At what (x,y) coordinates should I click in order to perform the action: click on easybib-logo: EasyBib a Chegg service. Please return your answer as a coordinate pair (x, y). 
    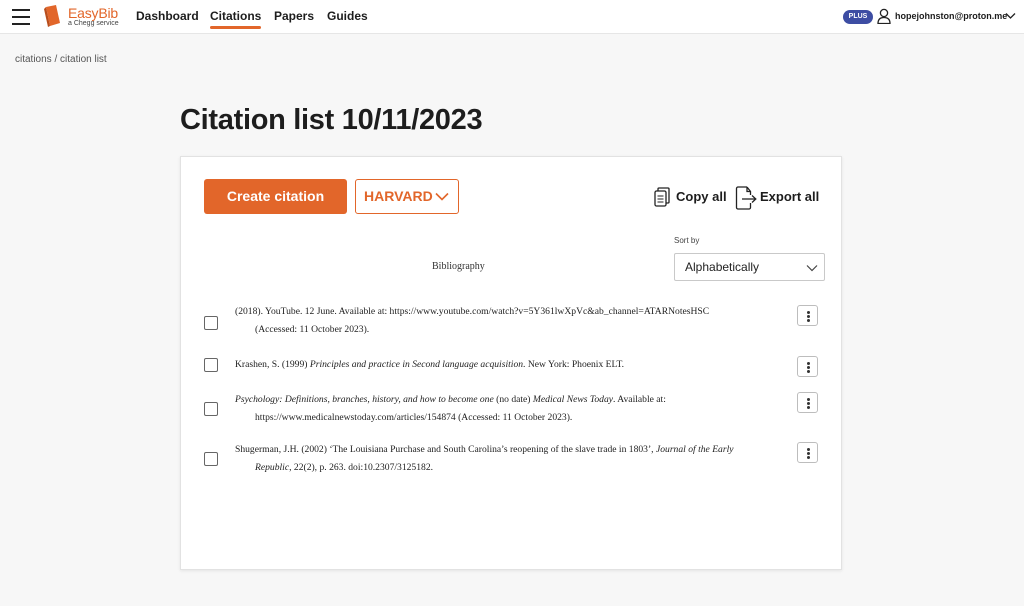
    Looking at the image, I should click on (81, 17).